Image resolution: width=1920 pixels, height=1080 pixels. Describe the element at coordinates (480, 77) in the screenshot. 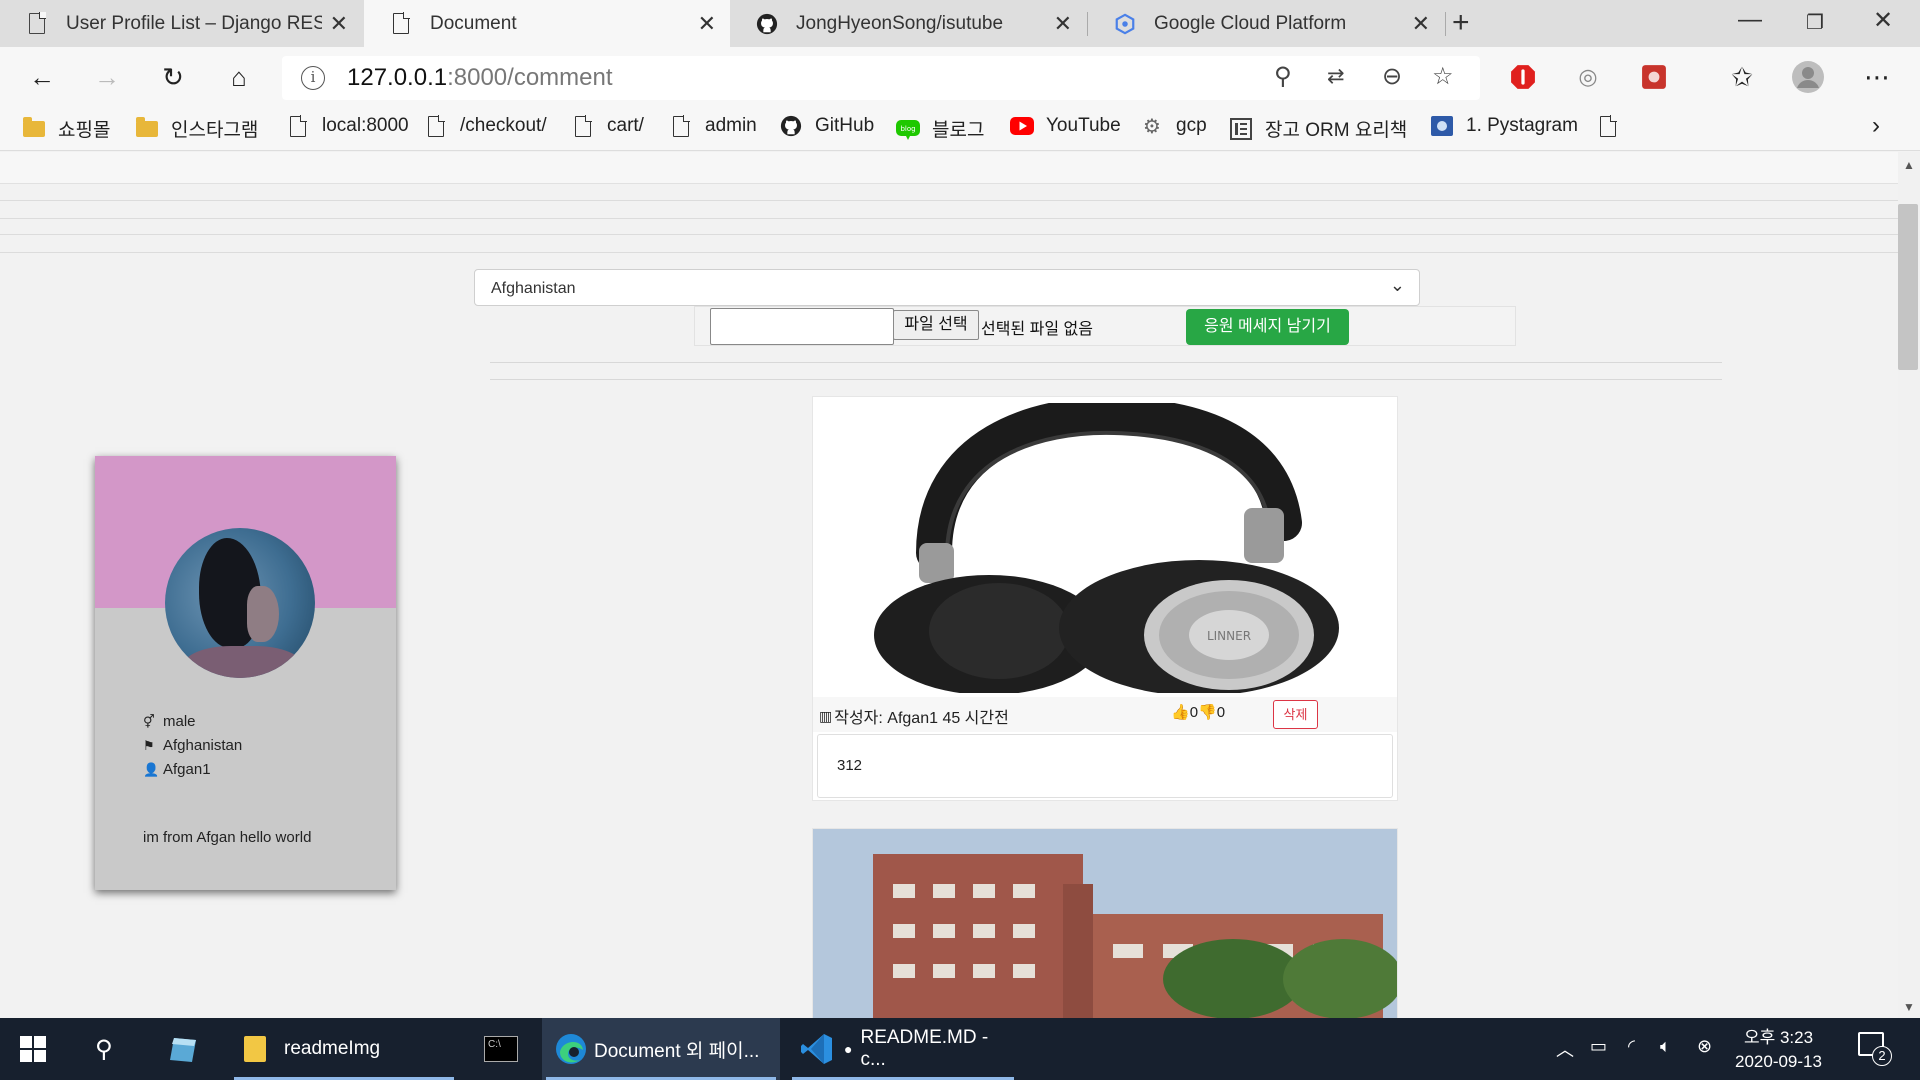

I see `url-text: 127.0.0.1:8000/comment` at that location.